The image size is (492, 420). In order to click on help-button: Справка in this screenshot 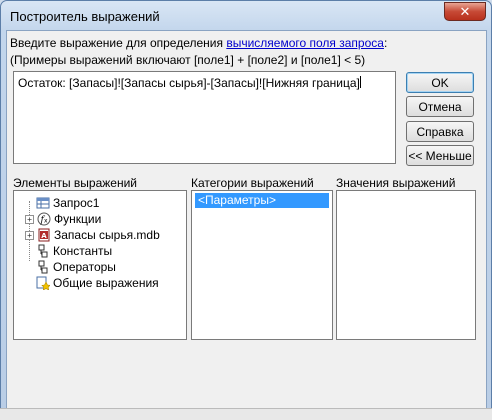, I will do `click(440, 131)`.